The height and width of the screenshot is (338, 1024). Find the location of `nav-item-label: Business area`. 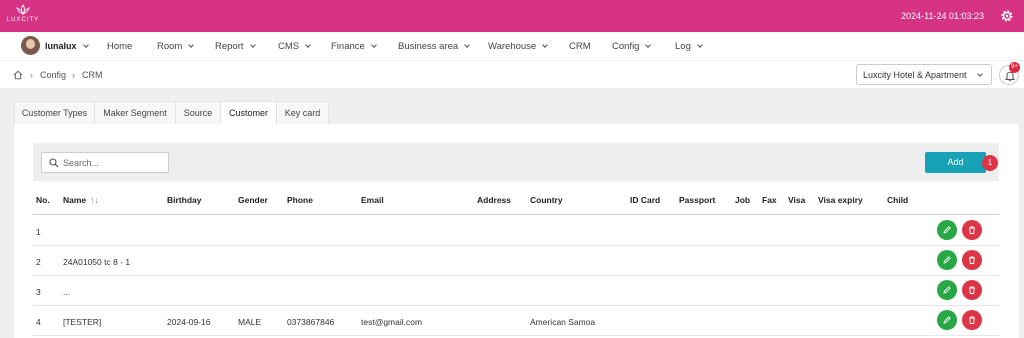

nav-item-label: Business area is located at coordinates (428, 46).